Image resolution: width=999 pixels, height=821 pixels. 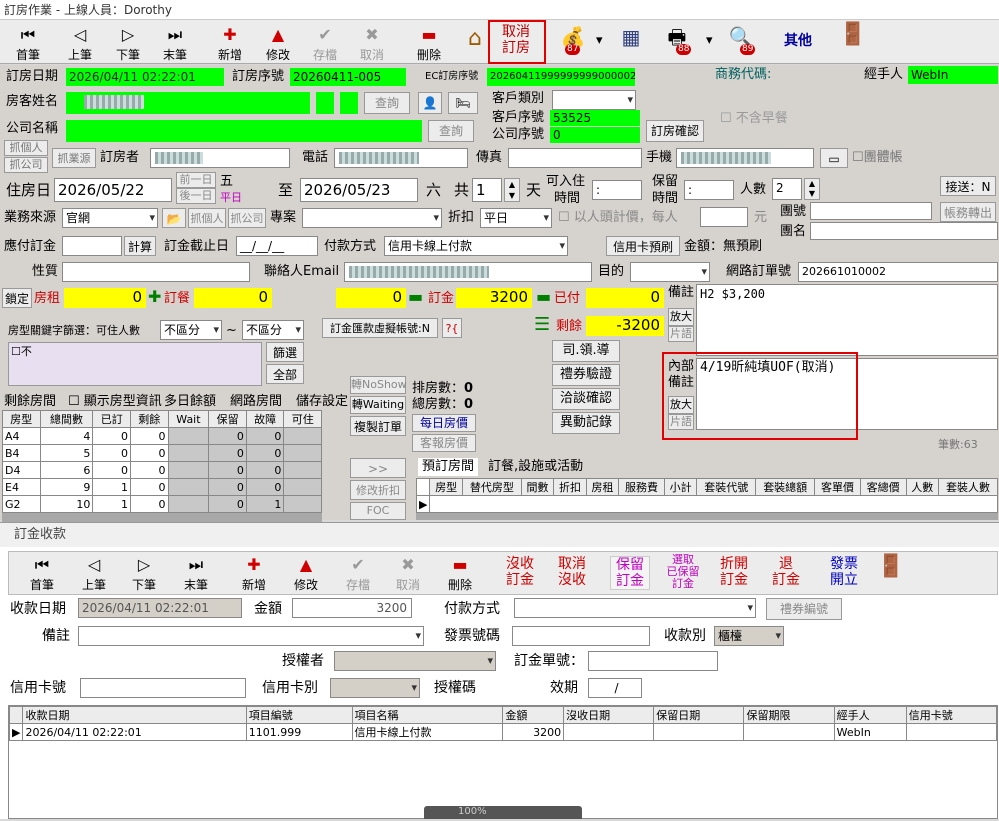 What do you see at coordinates (145, 77) in the screenshot?
I see `booking-date-field: 2026/04/11 02:22:01` at bounding box center [145, 77].